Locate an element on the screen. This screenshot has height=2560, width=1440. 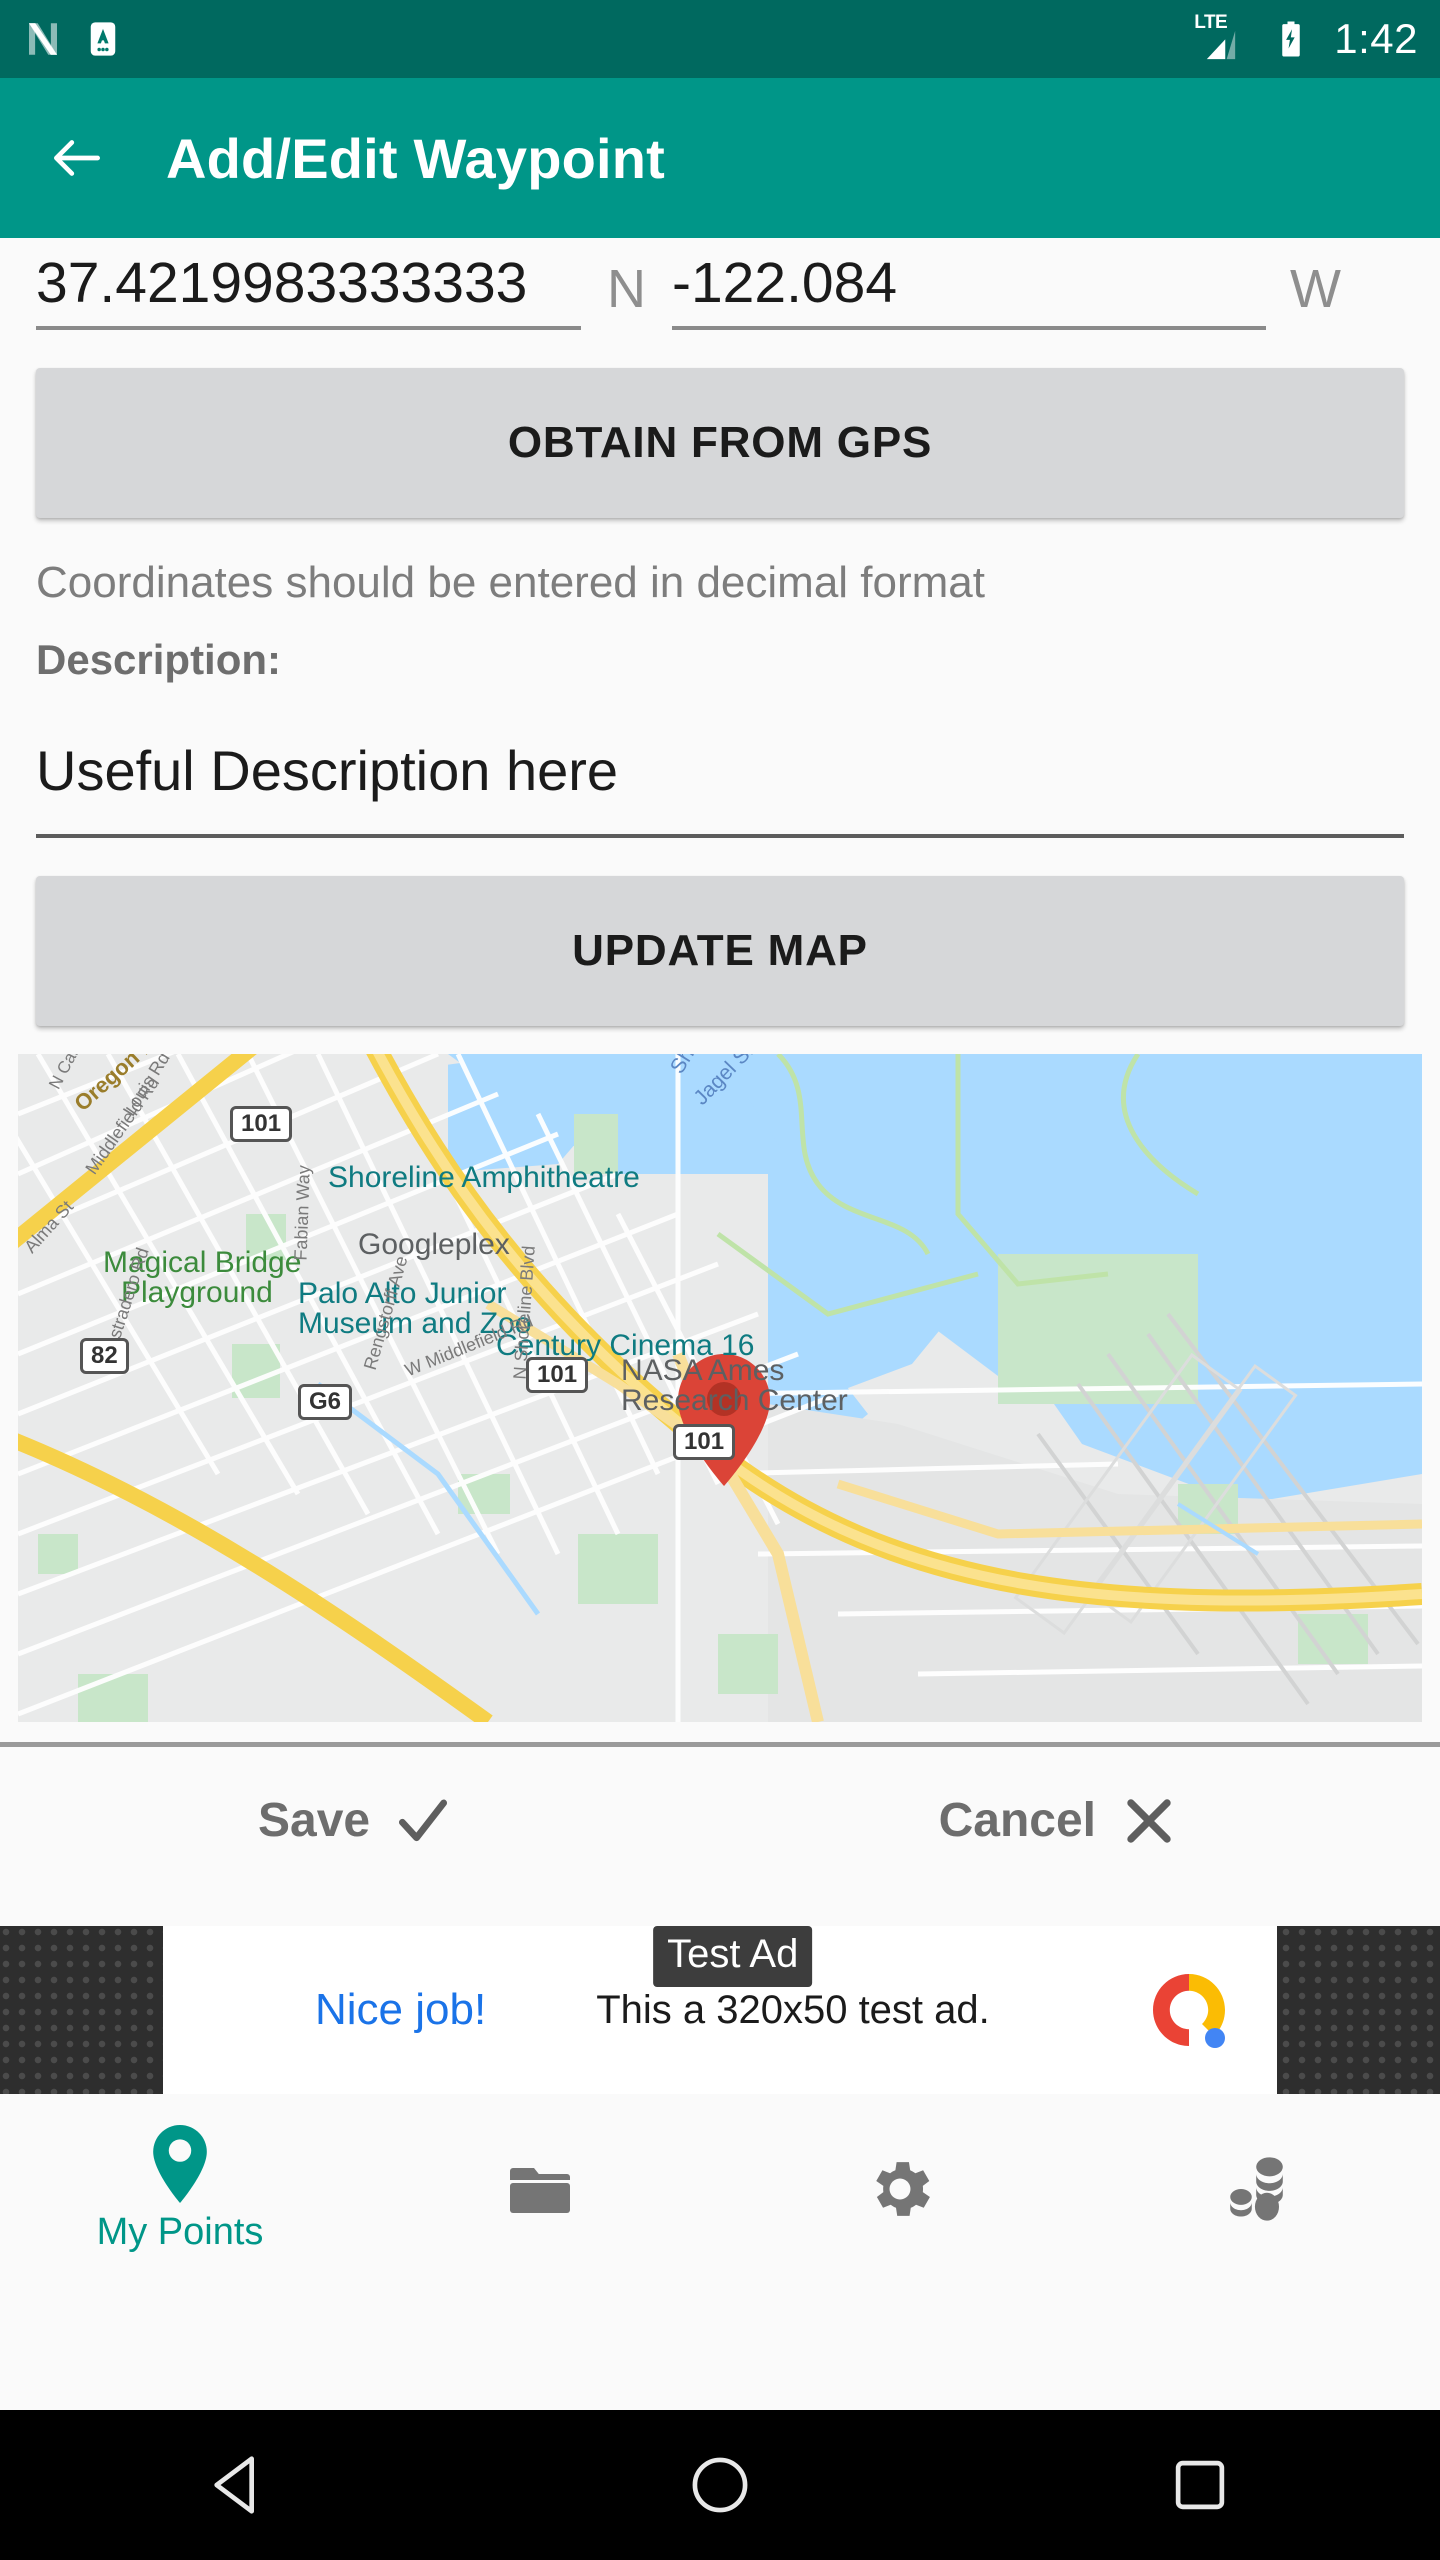
nav-label-my-points: My Points is located at coordinates (180, 2231).